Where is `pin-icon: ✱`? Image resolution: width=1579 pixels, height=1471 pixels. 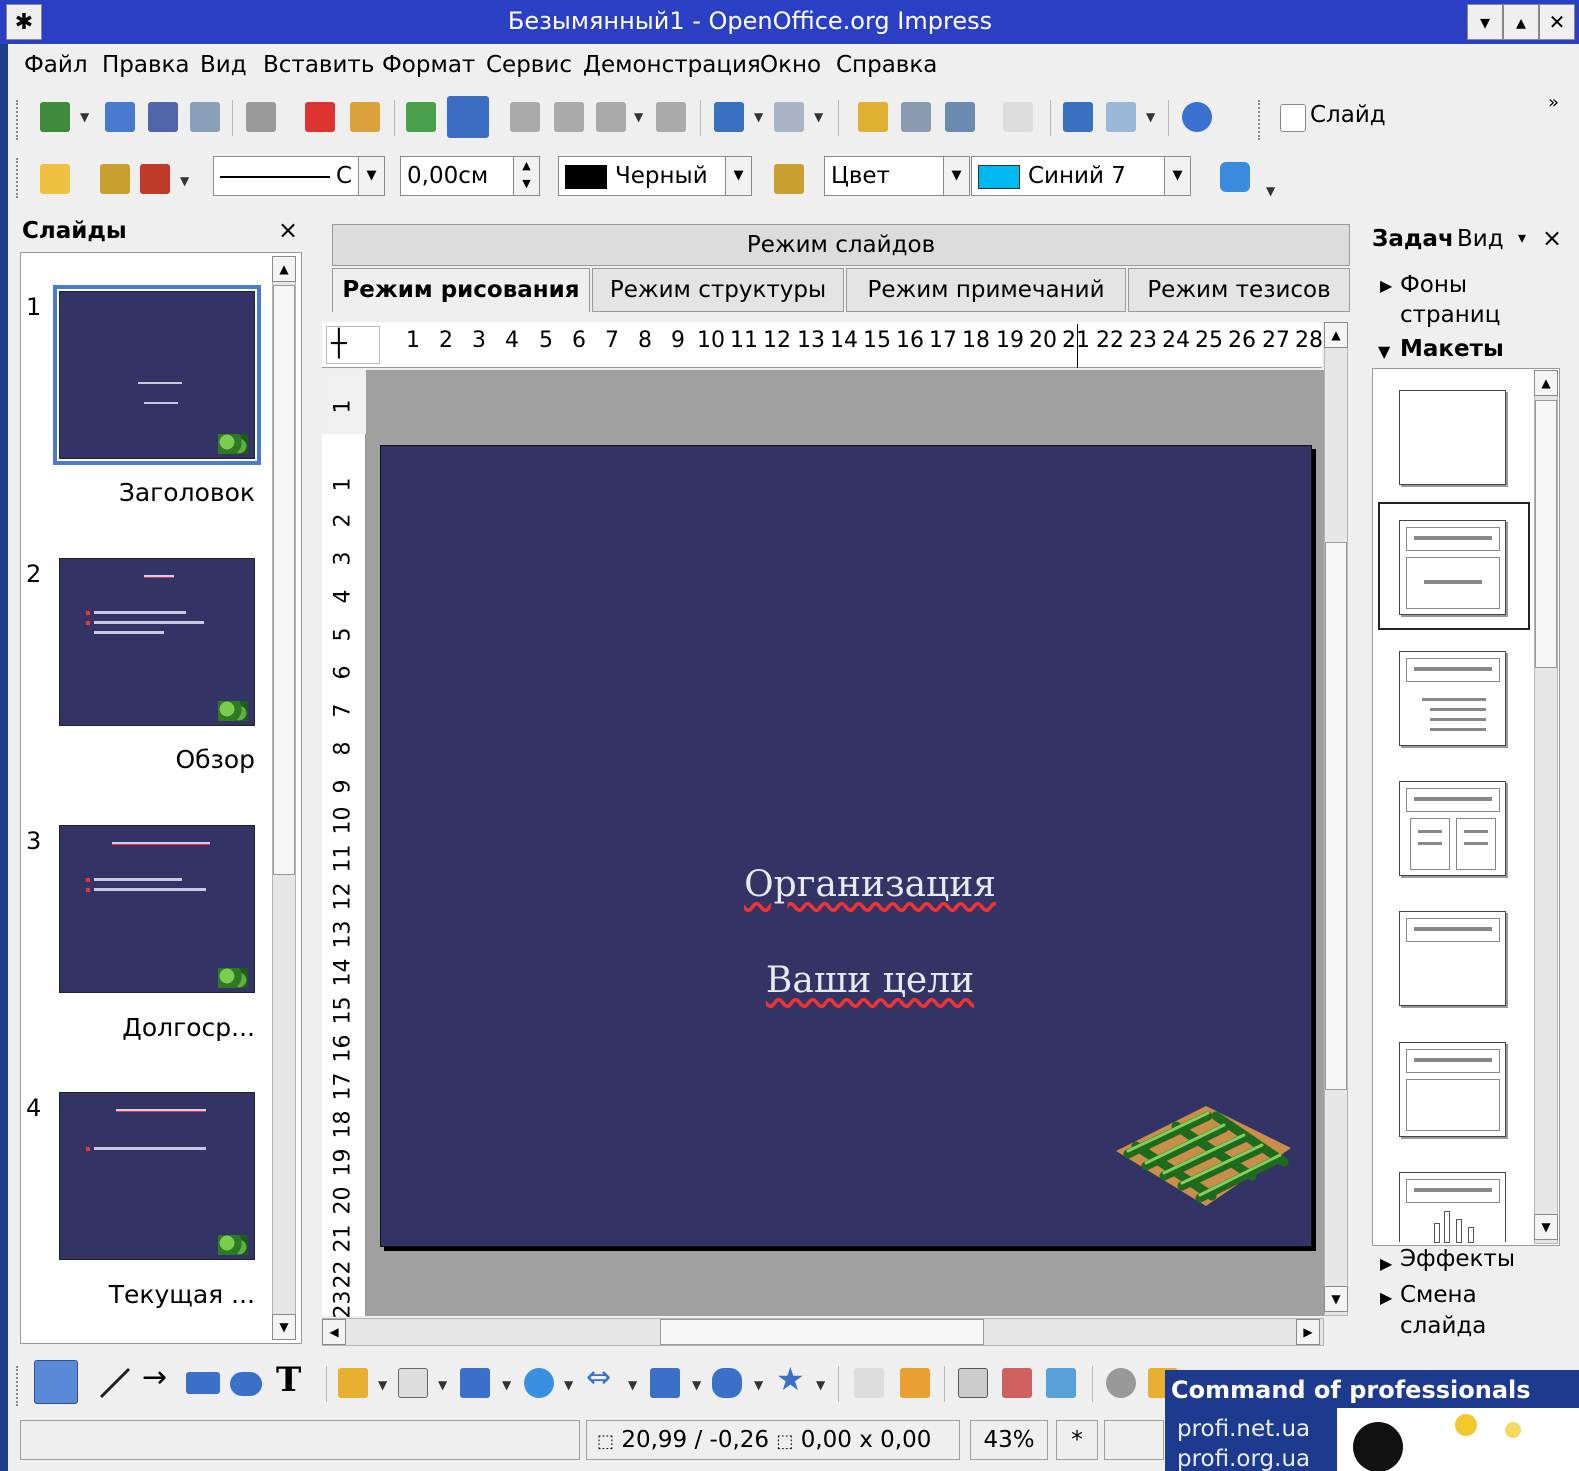
pin-icon: ✱ is located at coordinates (24, 22).